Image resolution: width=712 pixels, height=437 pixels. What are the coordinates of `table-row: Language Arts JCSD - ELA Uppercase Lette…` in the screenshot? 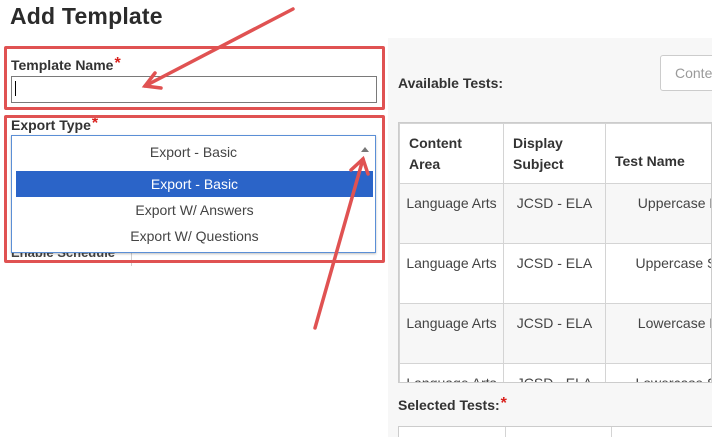 It's located at (555, 213).